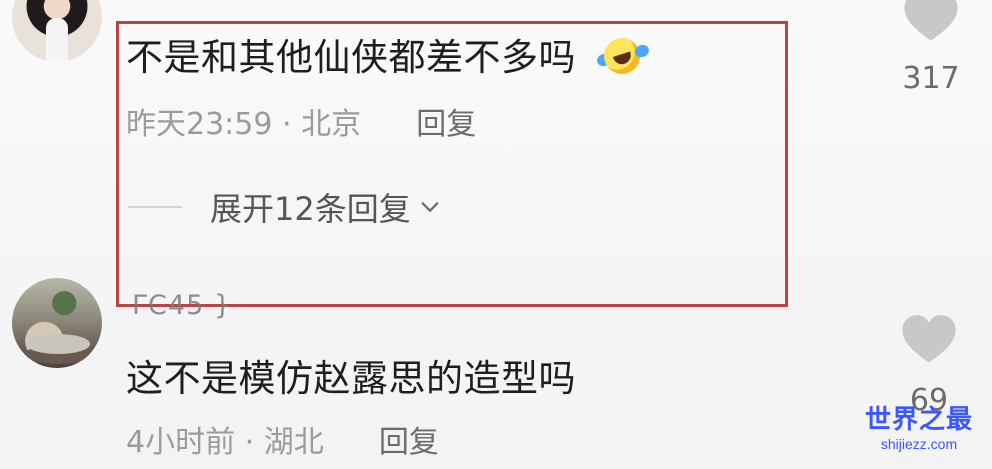 The height and width of the screenshot is (469, 992). What do you see at coordinates (293, 442) in the screenshot?
I see `comment-location: 湖北` at bounding box center [293, 442].